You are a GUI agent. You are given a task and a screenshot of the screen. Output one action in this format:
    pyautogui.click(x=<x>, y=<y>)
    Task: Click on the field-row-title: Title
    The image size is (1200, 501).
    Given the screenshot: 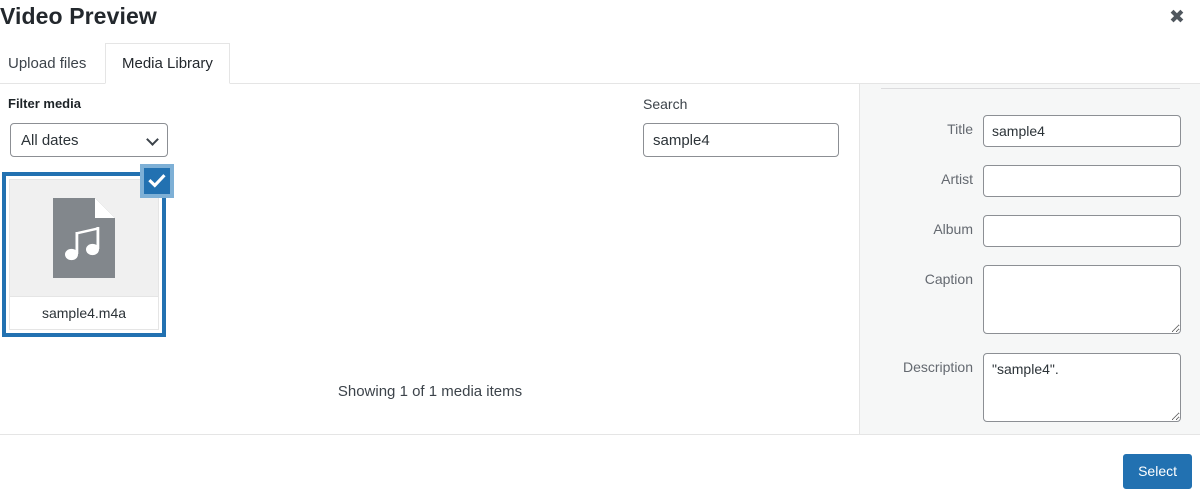 What is the action you would take?
    pyautogui.click(x=1030, y=131)
    